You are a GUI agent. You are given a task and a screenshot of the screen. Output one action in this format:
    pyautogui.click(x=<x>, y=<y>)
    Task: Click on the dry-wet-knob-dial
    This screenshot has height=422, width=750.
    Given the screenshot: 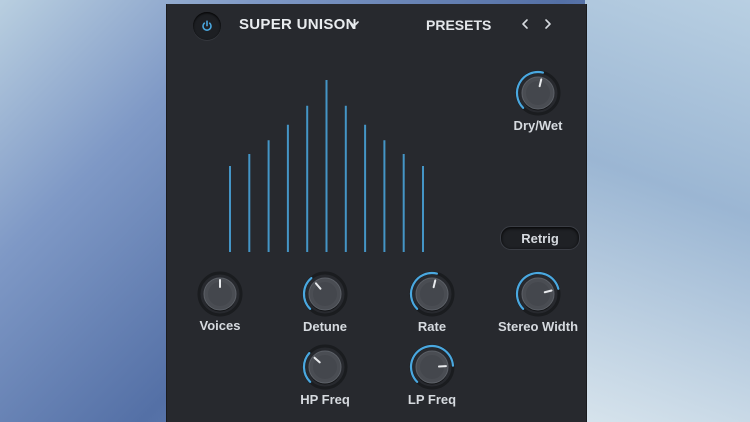 What is the action you would take?
    pyautogui.click(x=538, y=93)
    